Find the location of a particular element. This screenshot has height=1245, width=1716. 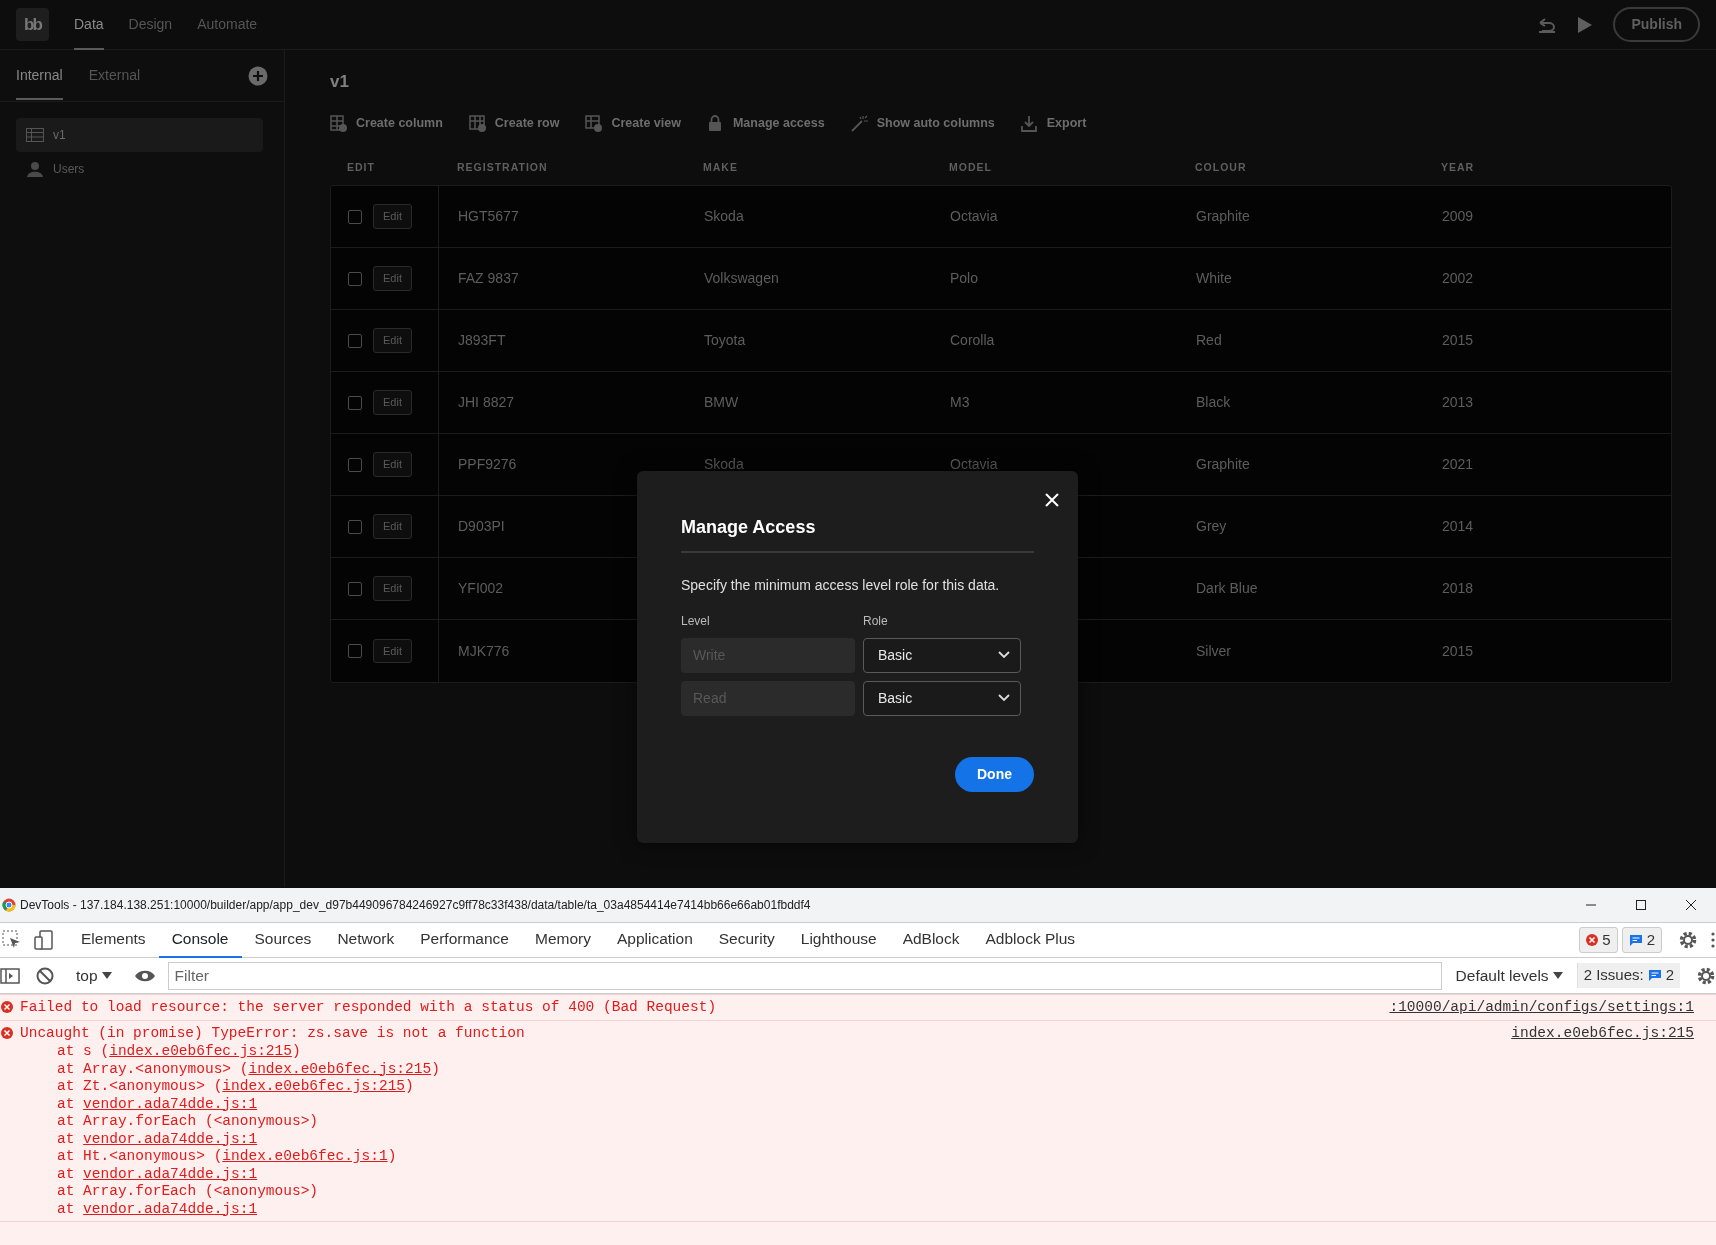

modal-title: Manage Access is located at coordinates (857, 535).